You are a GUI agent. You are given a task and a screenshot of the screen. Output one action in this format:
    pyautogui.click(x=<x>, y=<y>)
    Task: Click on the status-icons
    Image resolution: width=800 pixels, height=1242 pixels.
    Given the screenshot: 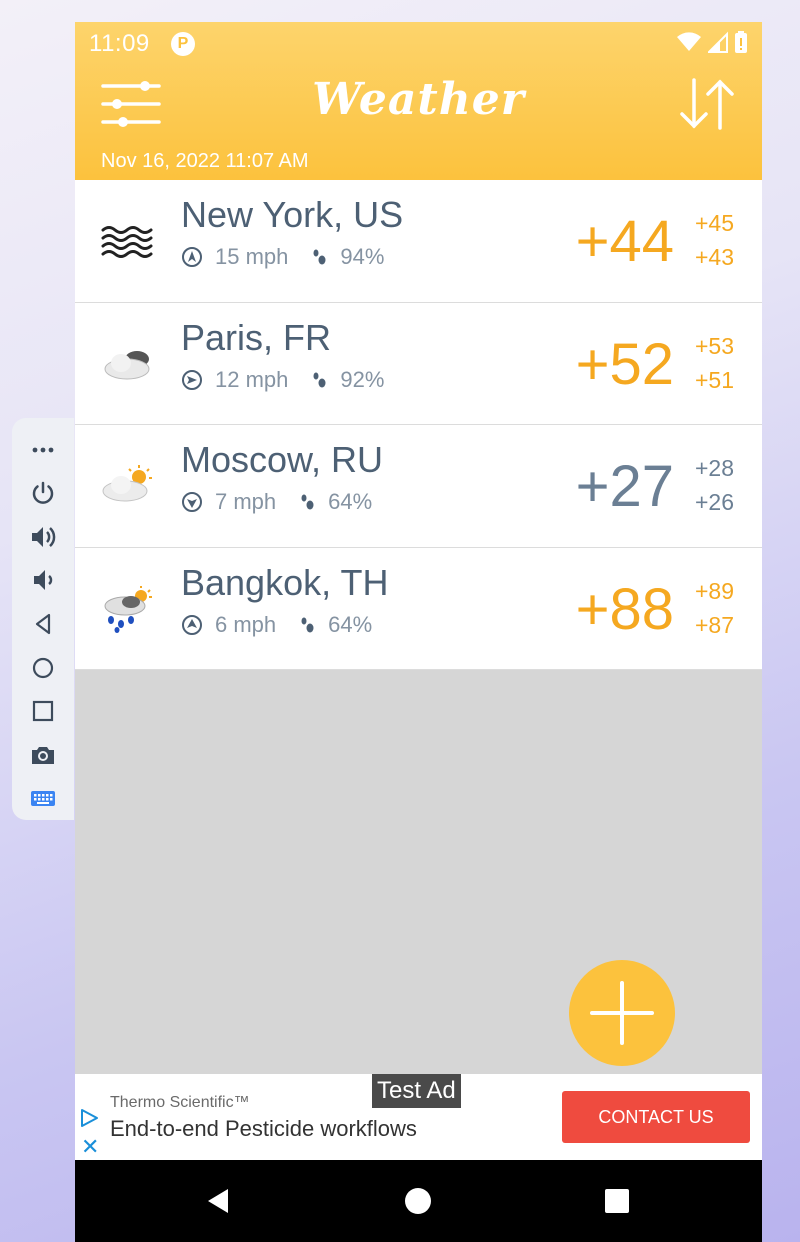 What is the action you would take?
    pyautogui.click(x=712, y=42)
    